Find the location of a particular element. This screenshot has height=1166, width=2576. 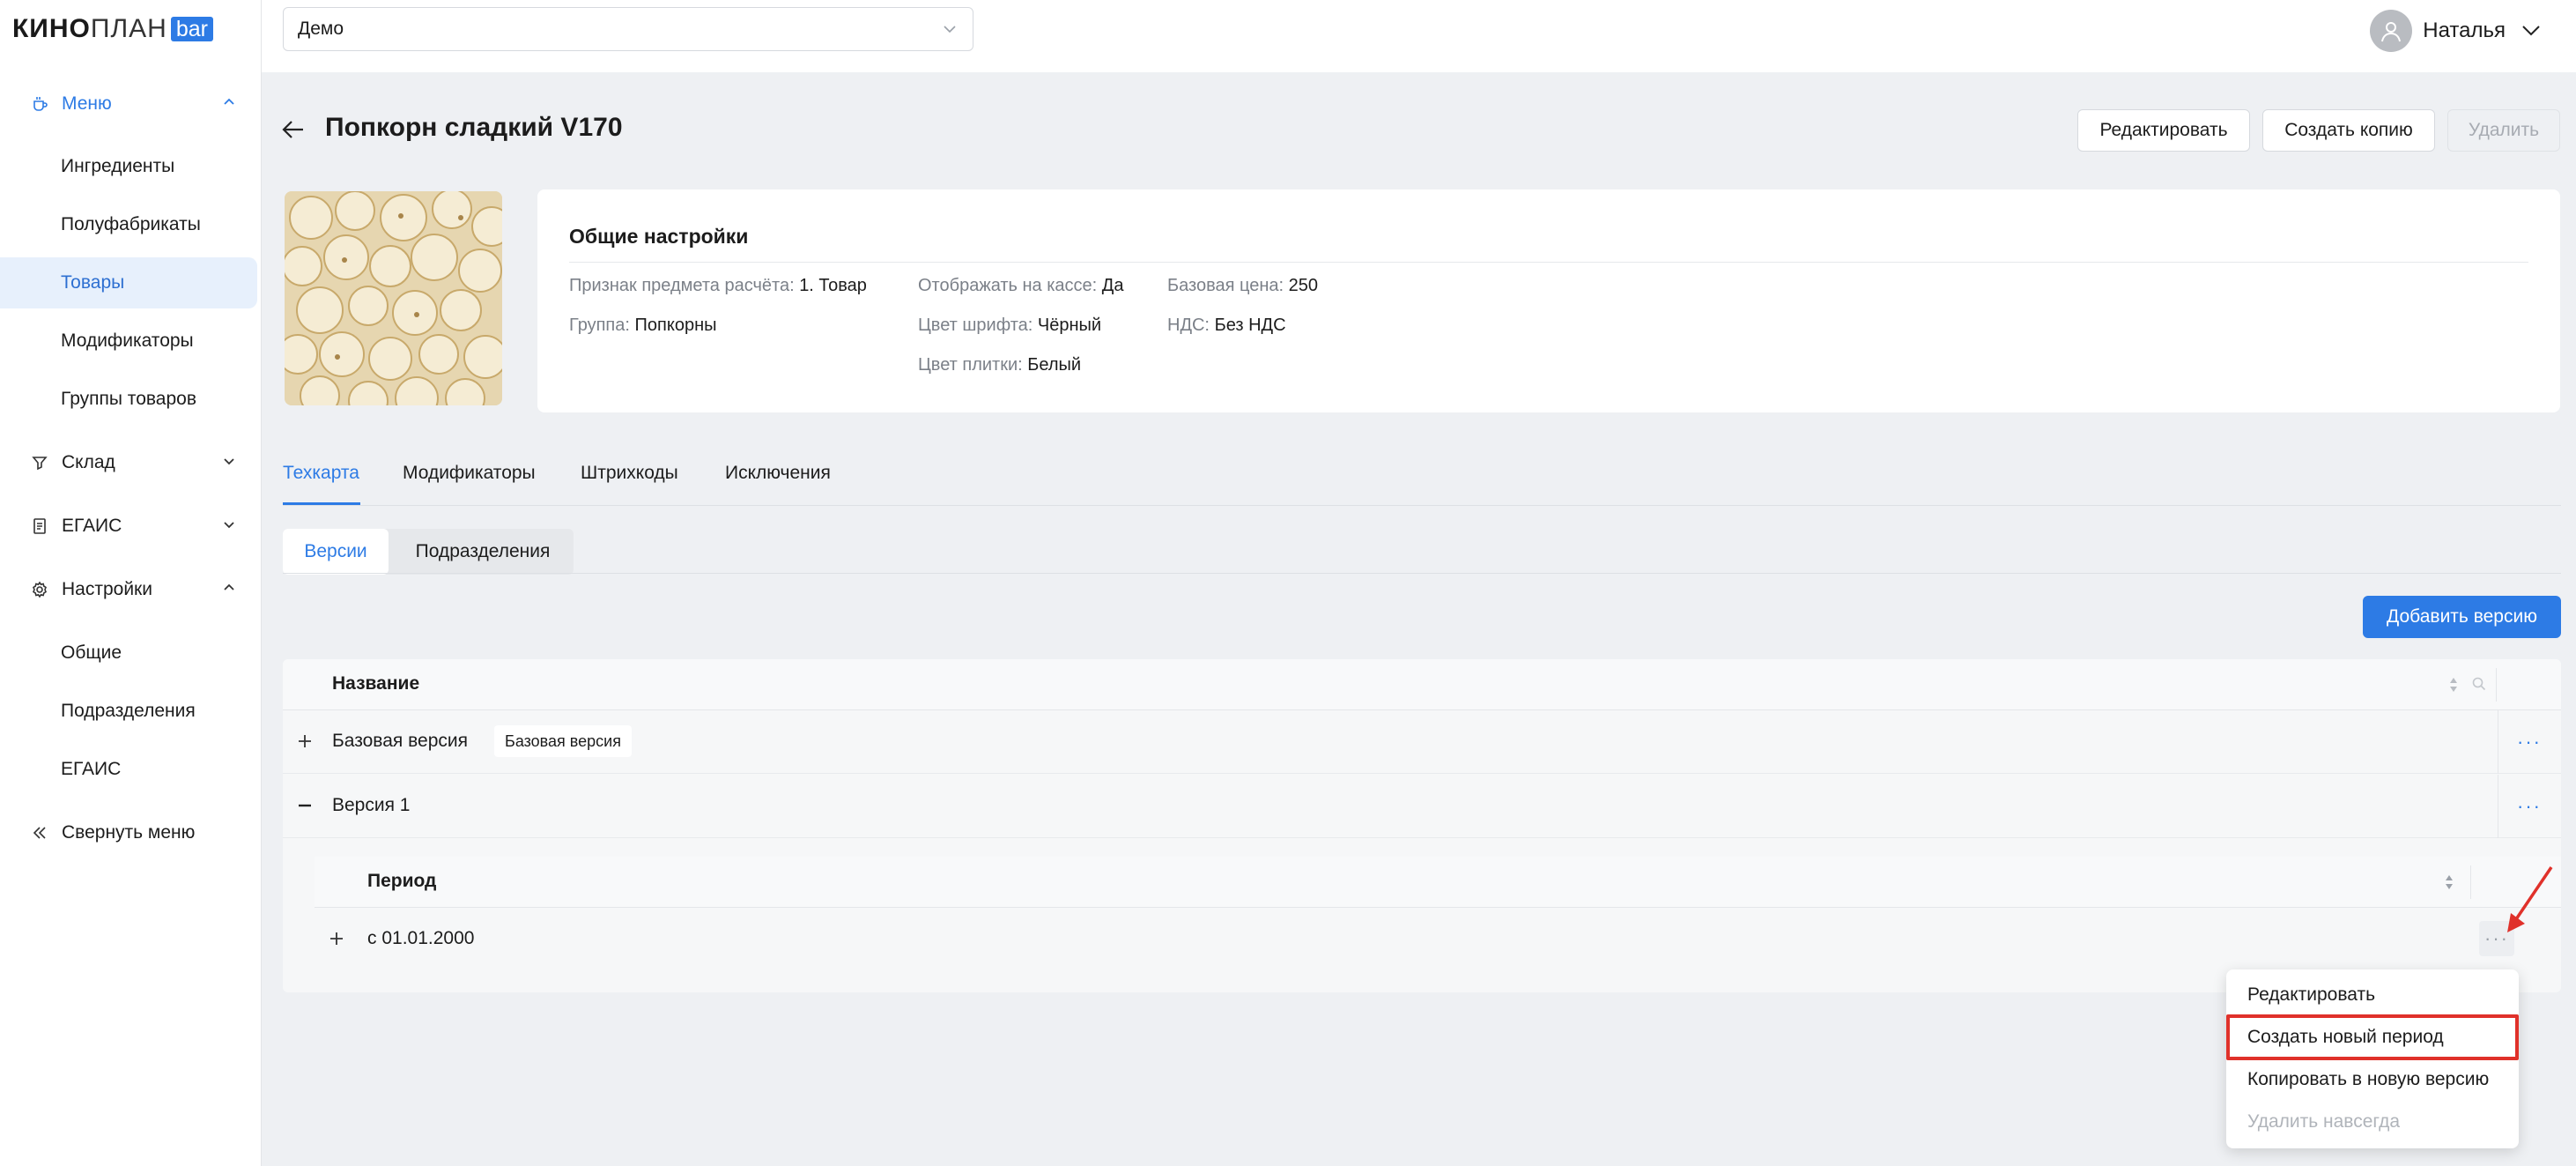

double-chevron-left-icon is located at coordinates (39, 833).